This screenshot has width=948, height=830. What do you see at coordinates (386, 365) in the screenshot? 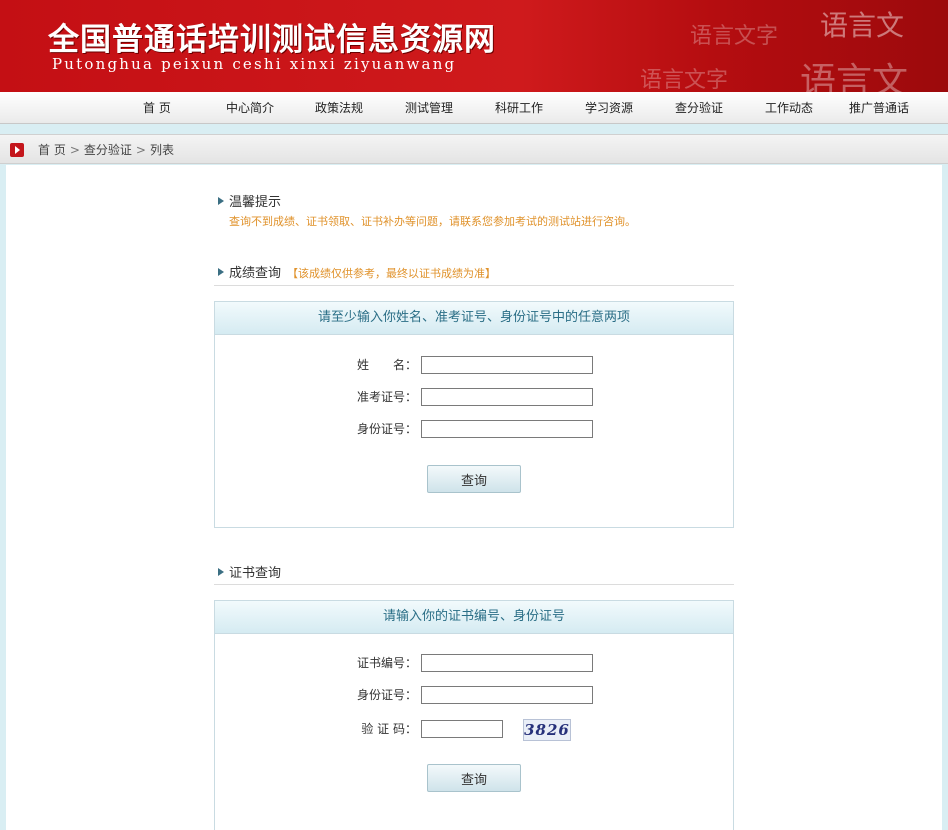
I see `name-label: 姓 名：` at bounding box center [386, 365].